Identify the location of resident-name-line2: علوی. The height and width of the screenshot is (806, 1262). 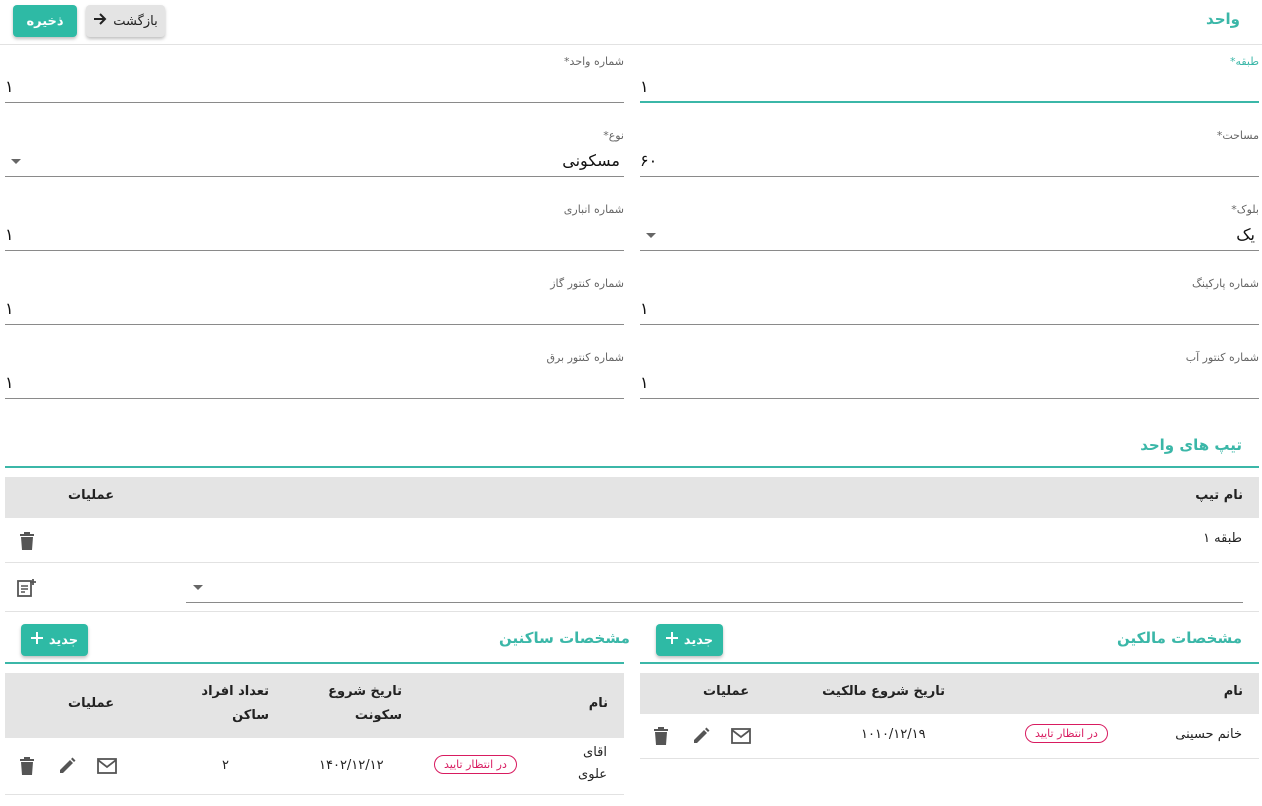
(592, 774).